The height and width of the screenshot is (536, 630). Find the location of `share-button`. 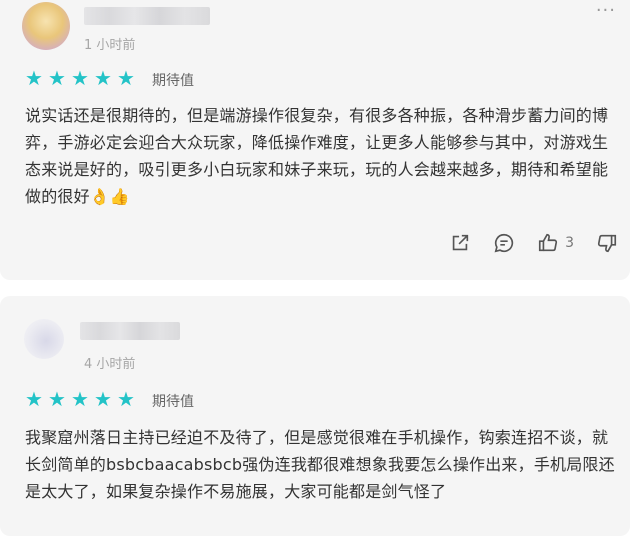

share-button is located at coordinates (460, 243).